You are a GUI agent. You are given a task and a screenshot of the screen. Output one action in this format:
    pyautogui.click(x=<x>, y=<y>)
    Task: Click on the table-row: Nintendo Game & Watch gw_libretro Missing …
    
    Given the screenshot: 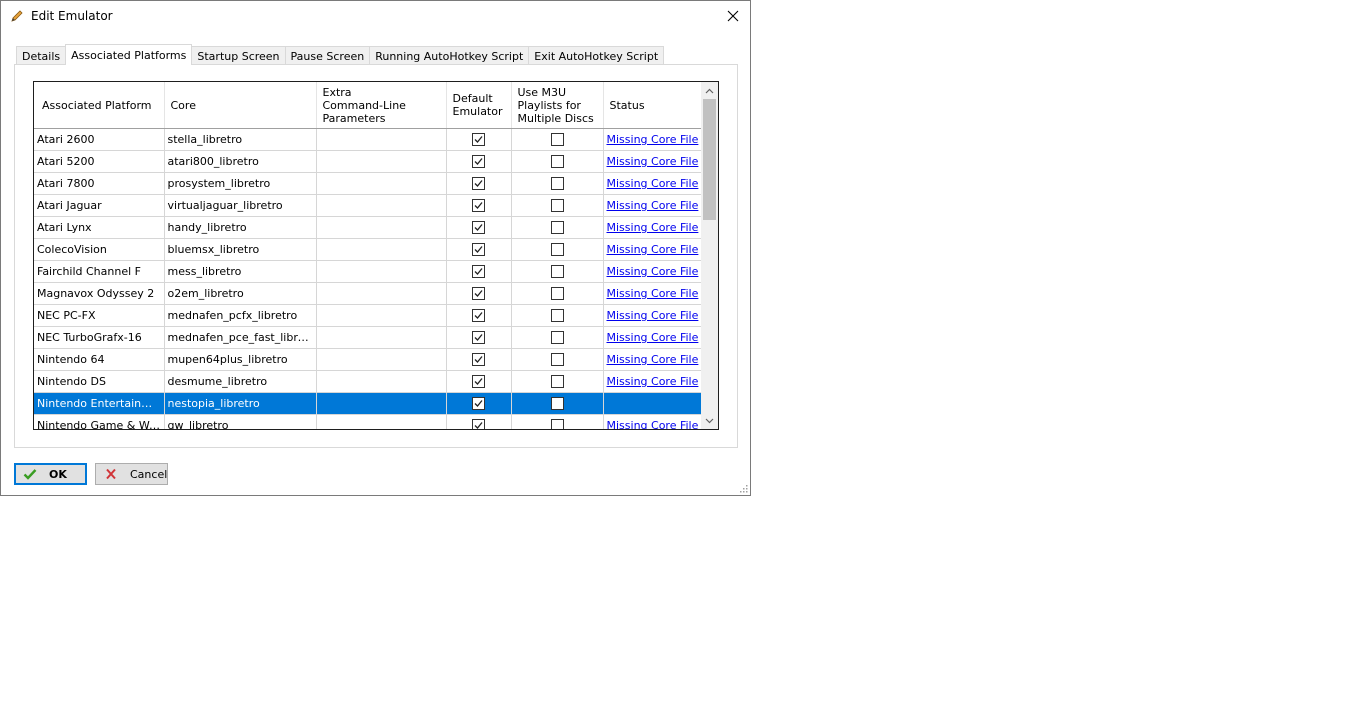 What is the action you would take?
    pyautogui.click(x=368, y=421)
    